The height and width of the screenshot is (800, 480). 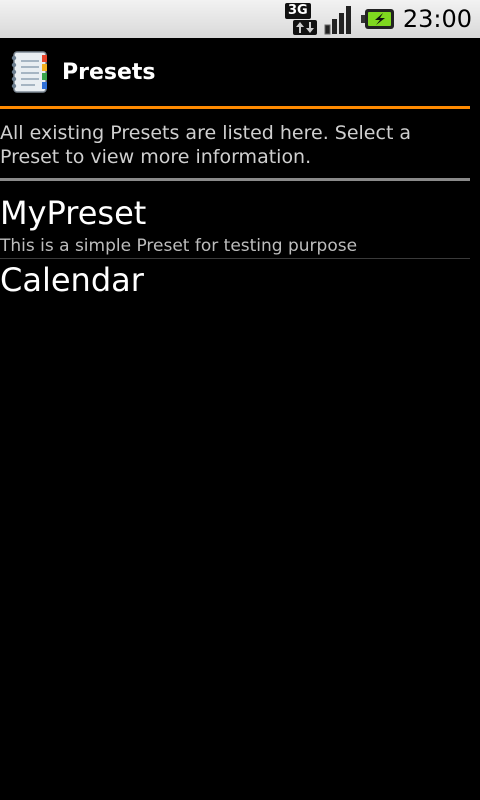 I want to click on description-divider, so click(x=235, y=179).